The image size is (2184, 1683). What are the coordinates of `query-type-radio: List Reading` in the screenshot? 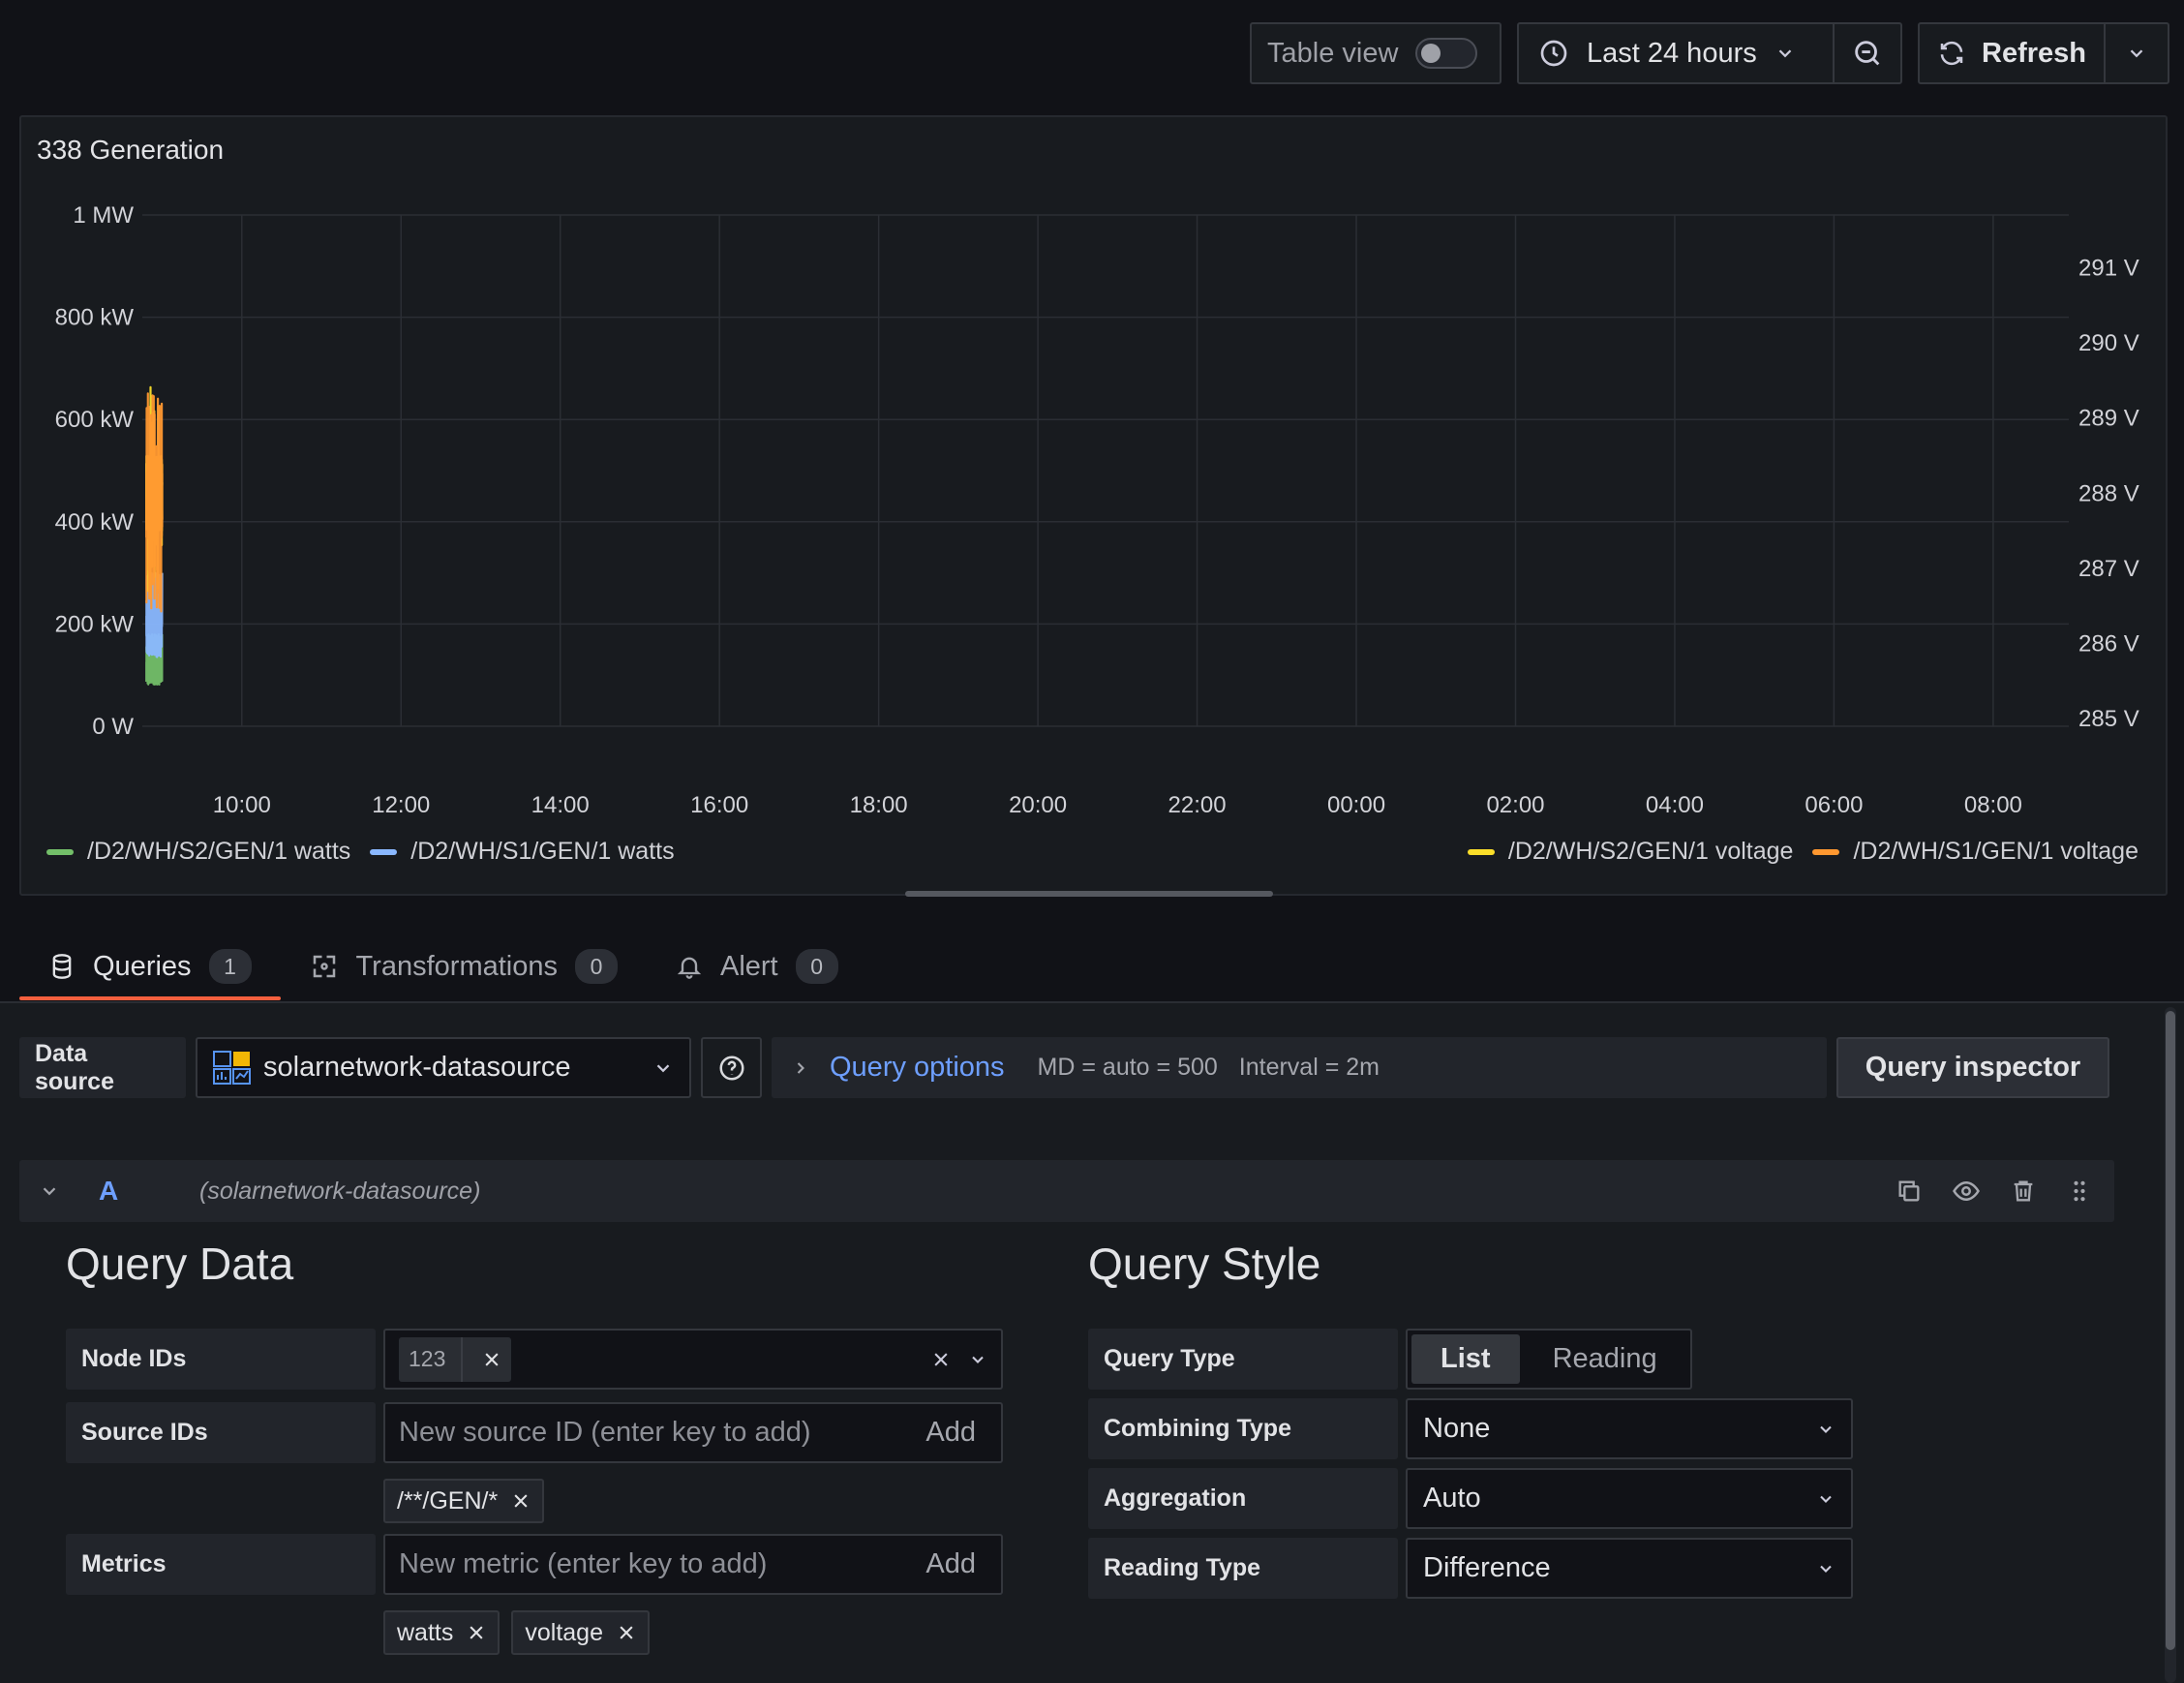 It's located at (1549, 1360).